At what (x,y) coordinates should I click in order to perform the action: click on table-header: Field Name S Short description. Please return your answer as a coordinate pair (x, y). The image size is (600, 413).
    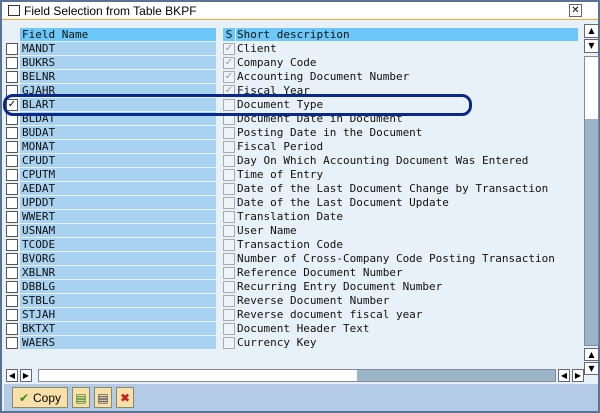
    Looking at the image, I should click on (292, 35).